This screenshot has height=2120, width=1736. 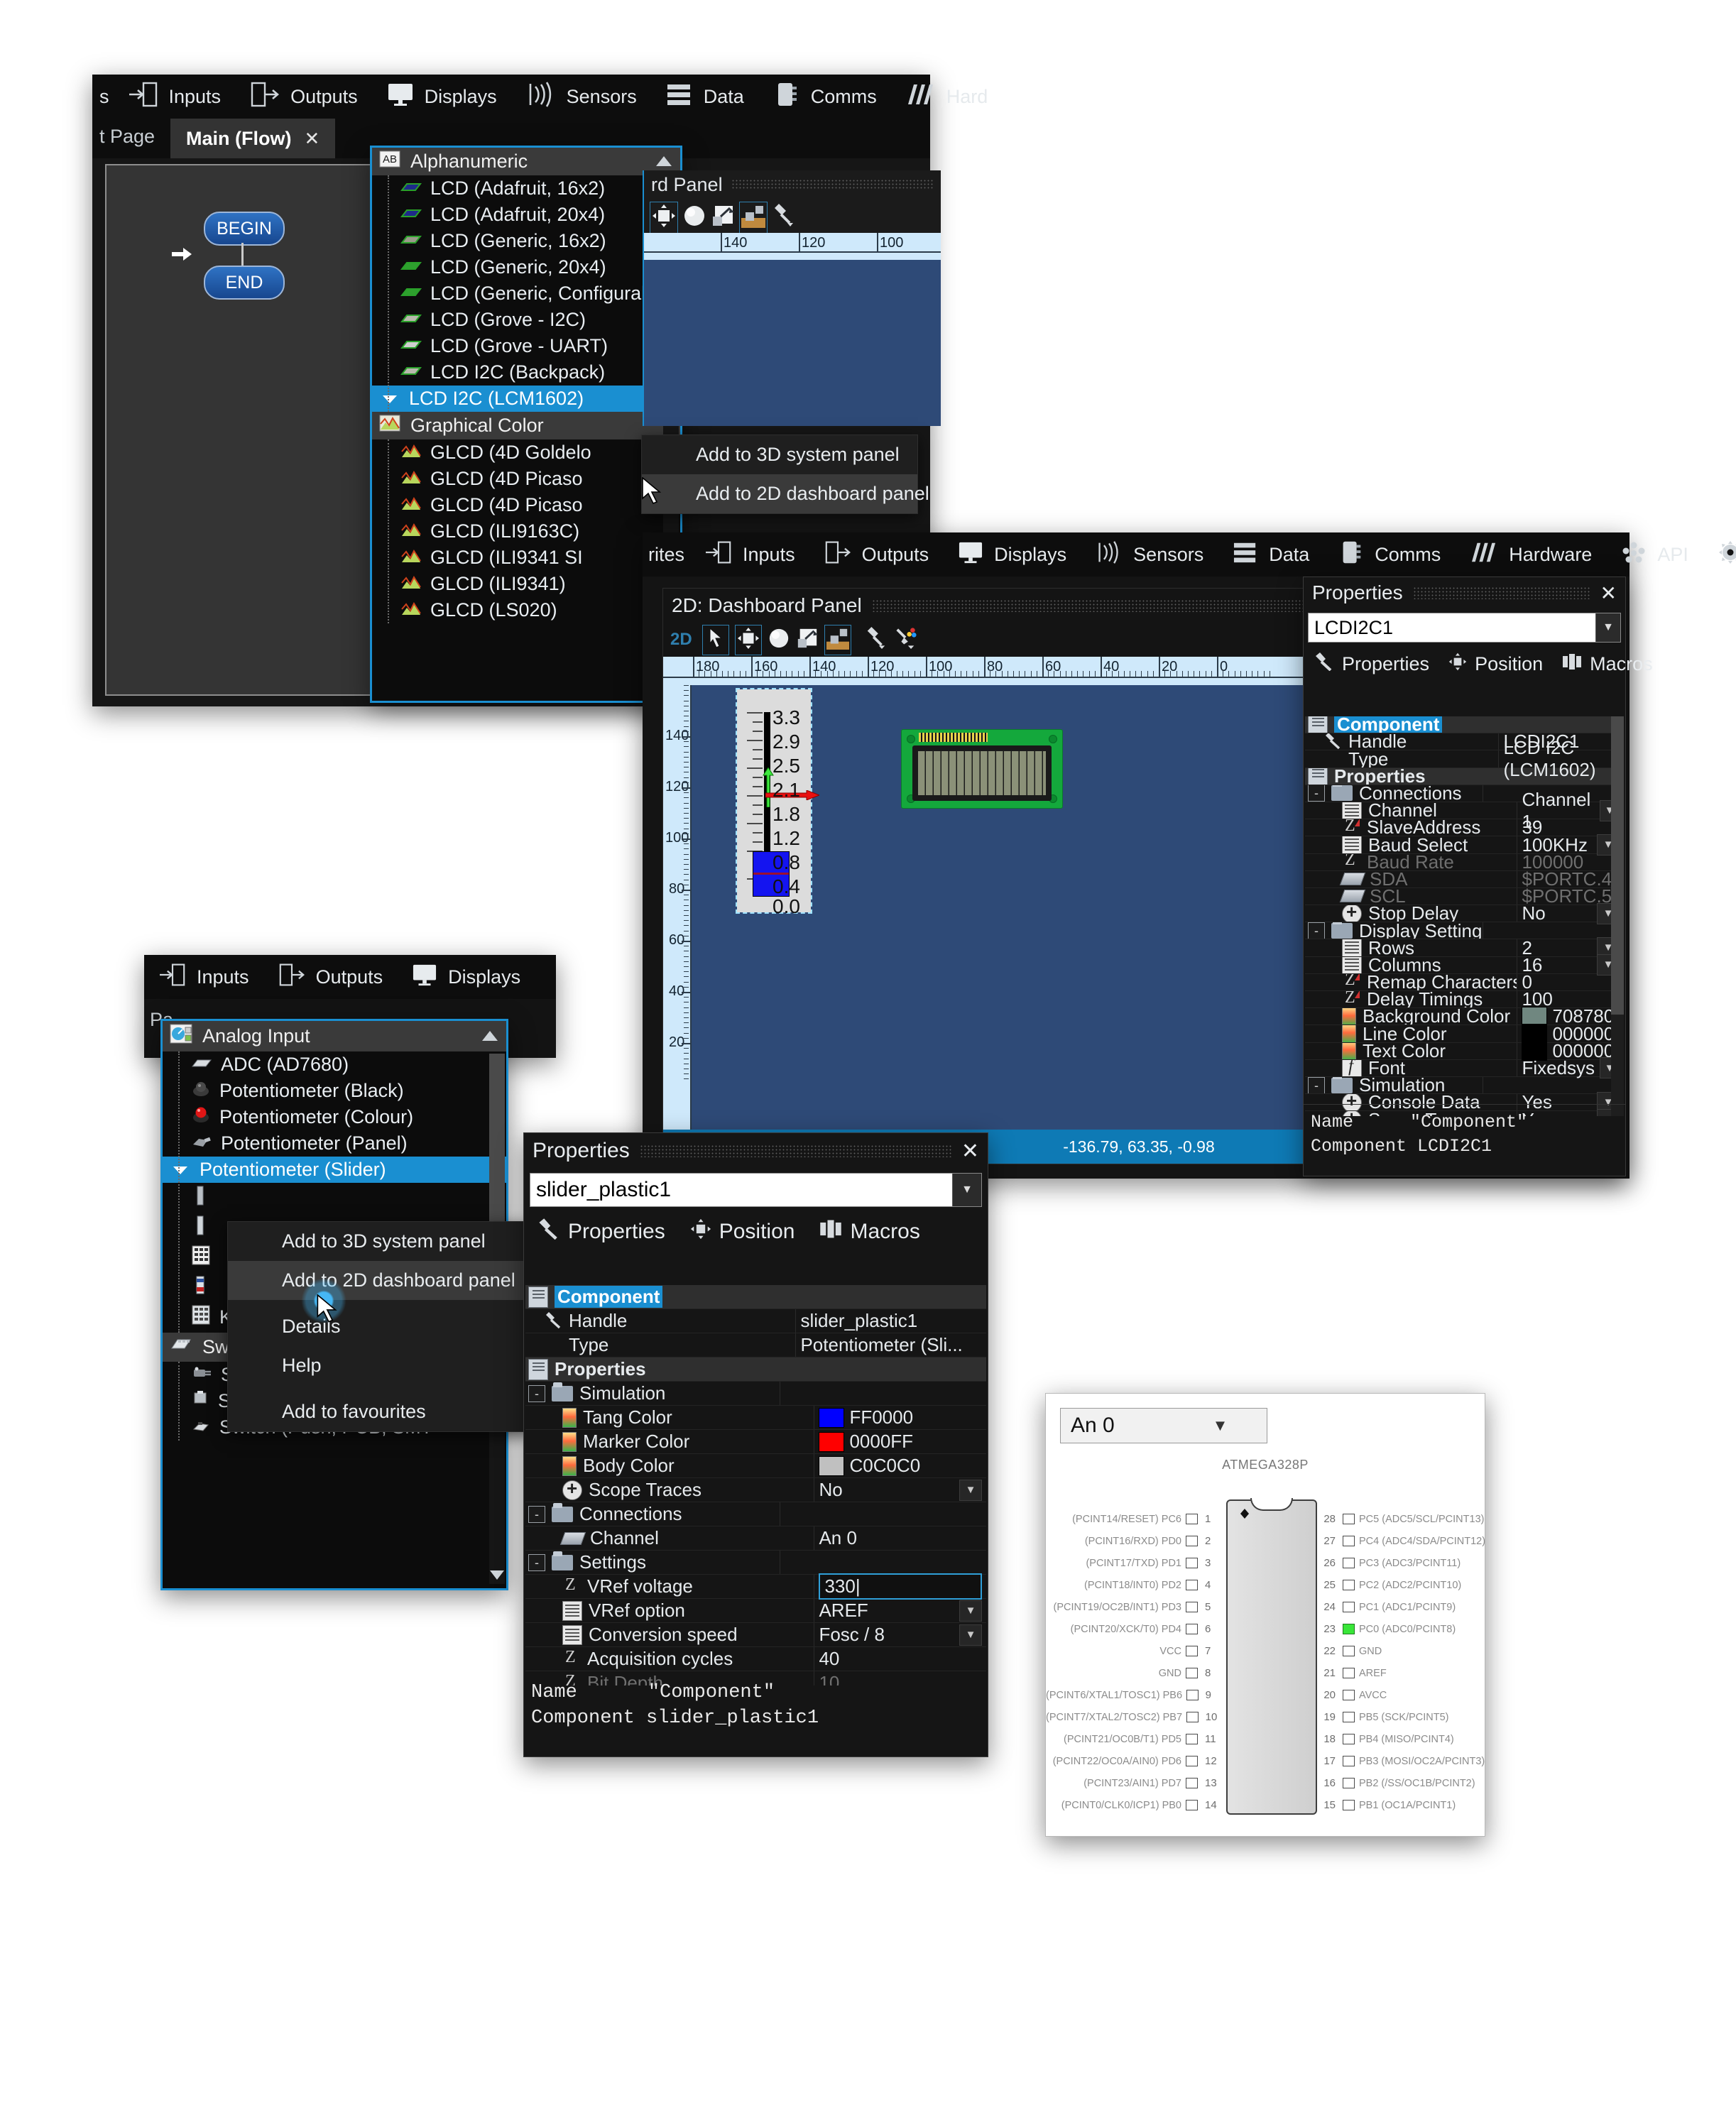 I want to click on tree-item-glcd-ls020: GLCD (LS020), so click(x=526, y=610).